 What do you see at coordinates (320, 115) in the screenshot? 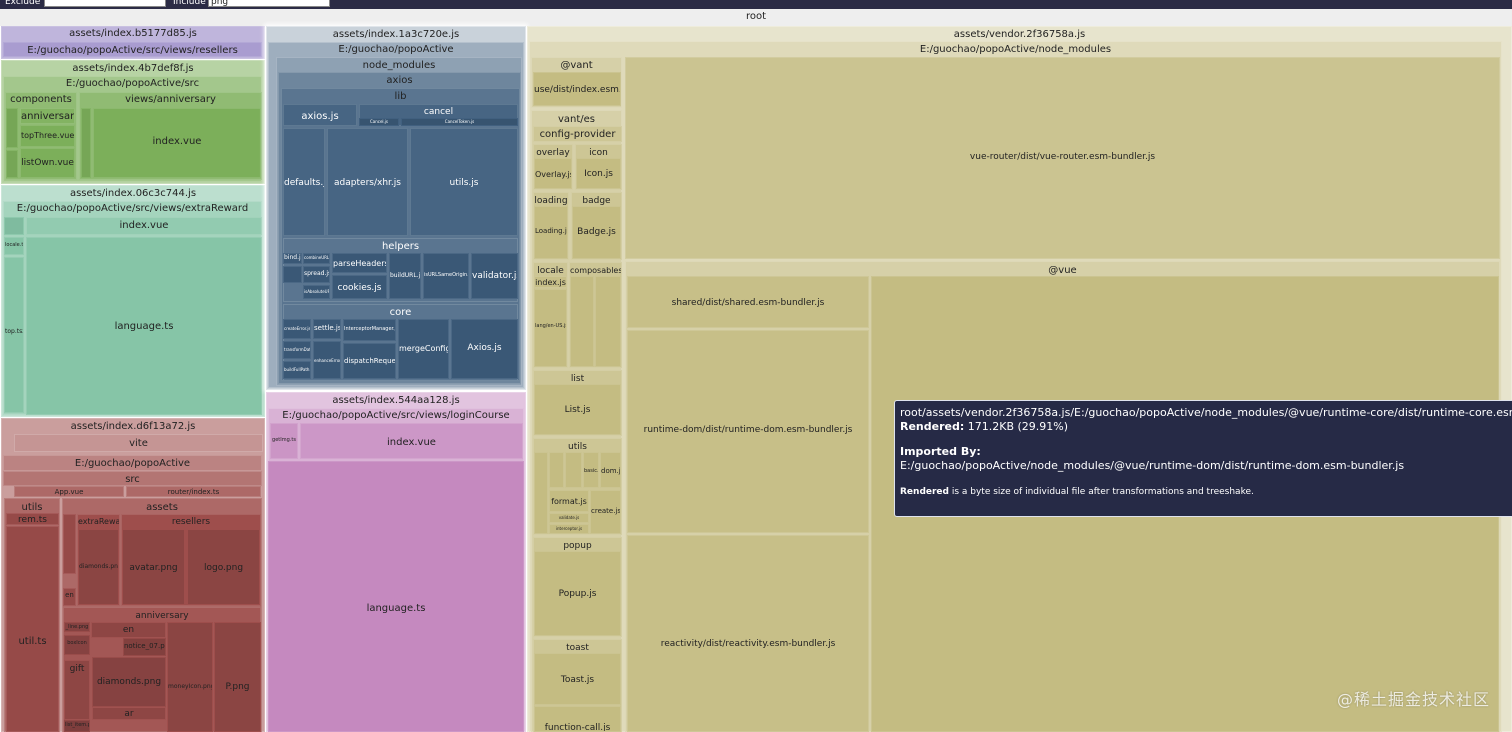
I see `file-axios-js: axios.js` at bounding box center [320, 115].